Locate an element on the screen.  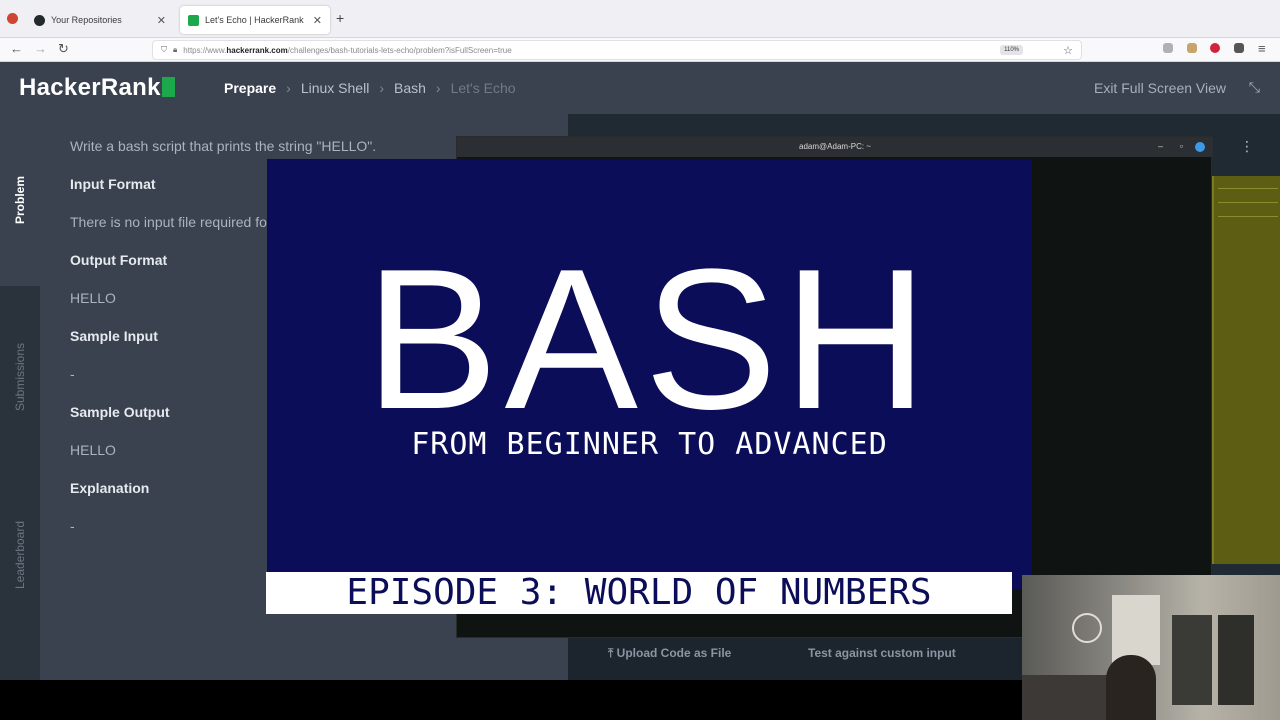
breadcrumb-bash: Bash is located at coordinates (410, 88).